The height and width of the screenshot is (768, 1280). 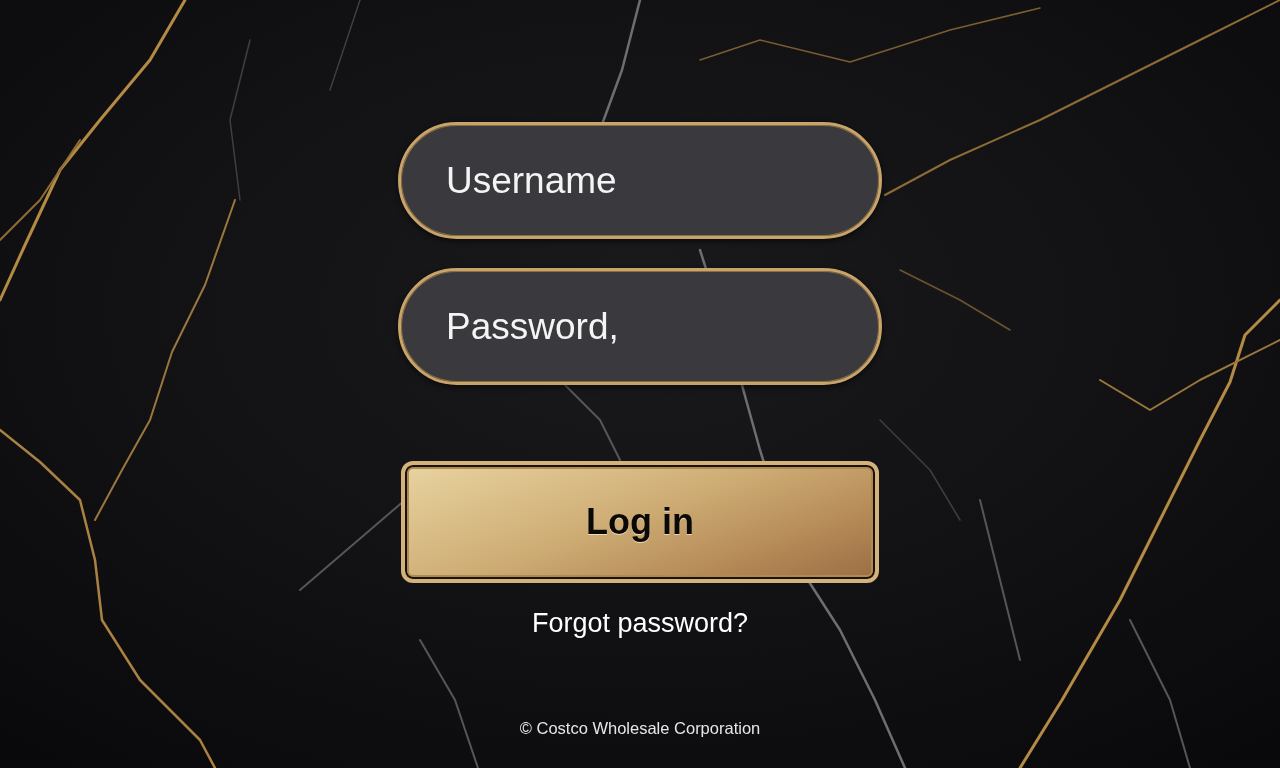 What do you see at coordinates (640, 522) in the screenshot?
I see `login-button: Log in` at bounding box center [640, 522].